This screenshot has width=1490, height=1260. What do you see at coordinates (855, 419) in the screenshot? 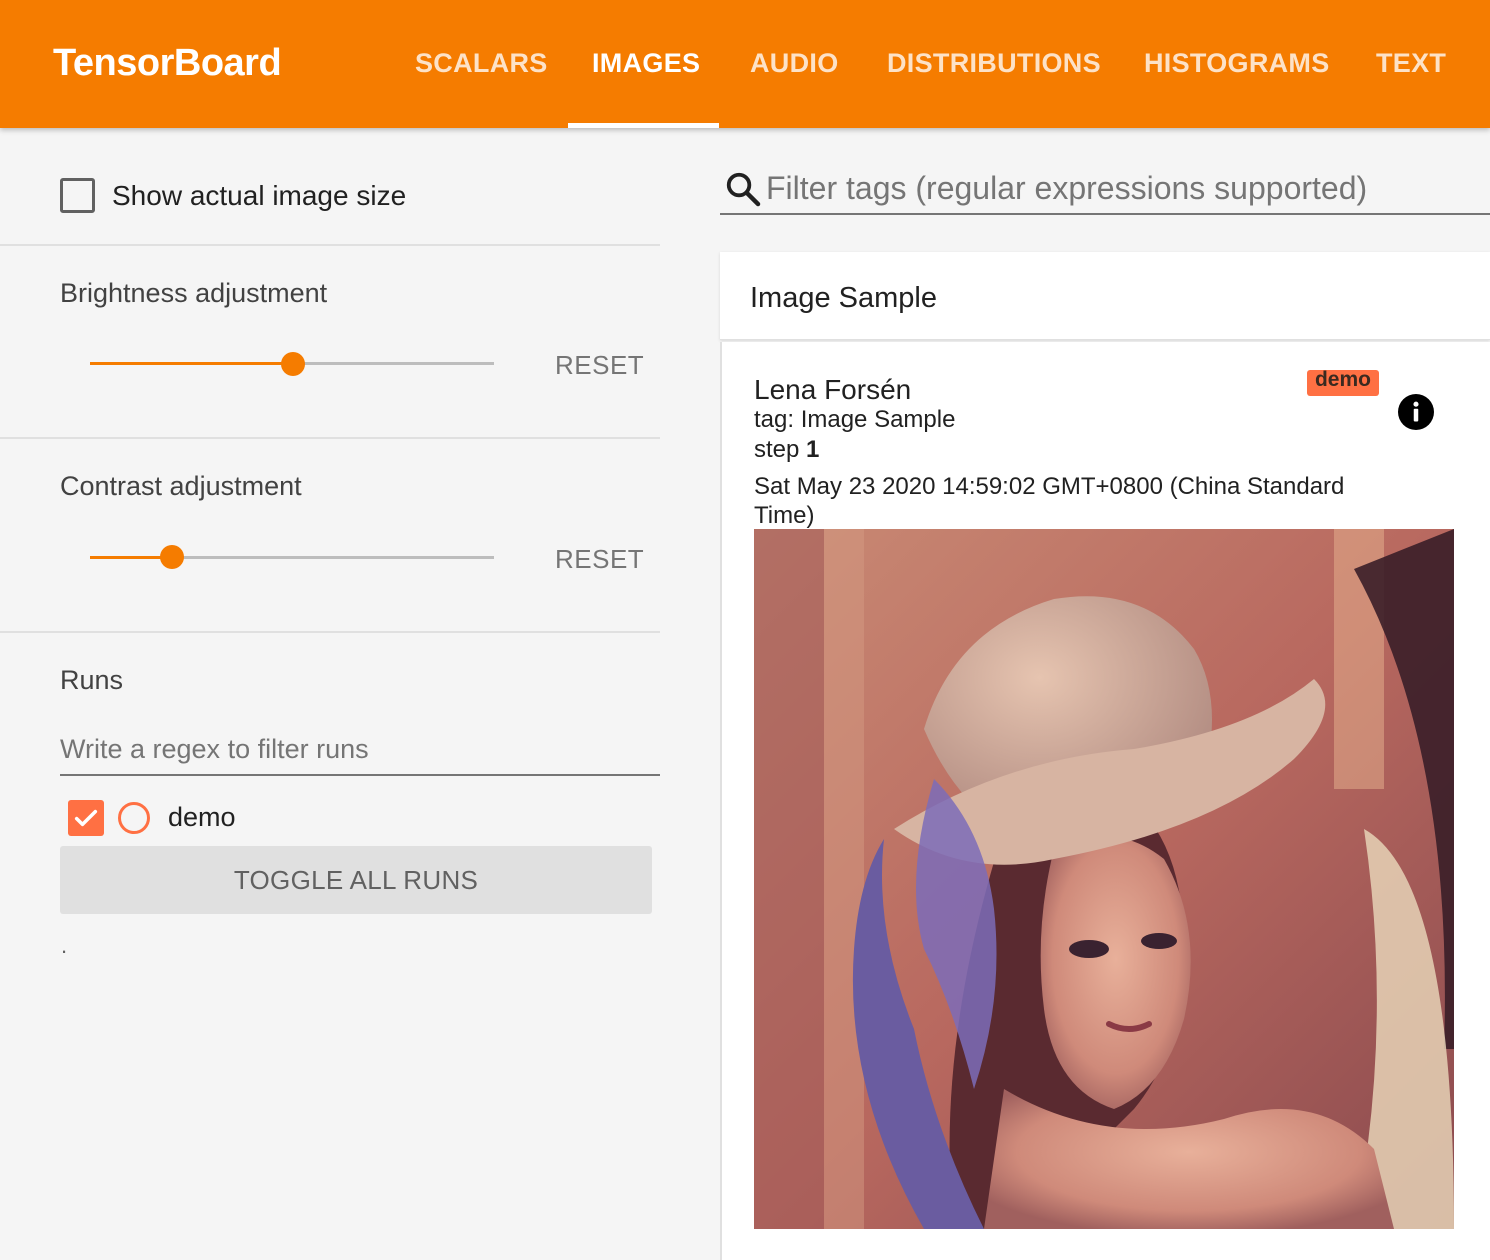
I see `image-tag: tag: Image Sample` at bounding box center [855, 419].